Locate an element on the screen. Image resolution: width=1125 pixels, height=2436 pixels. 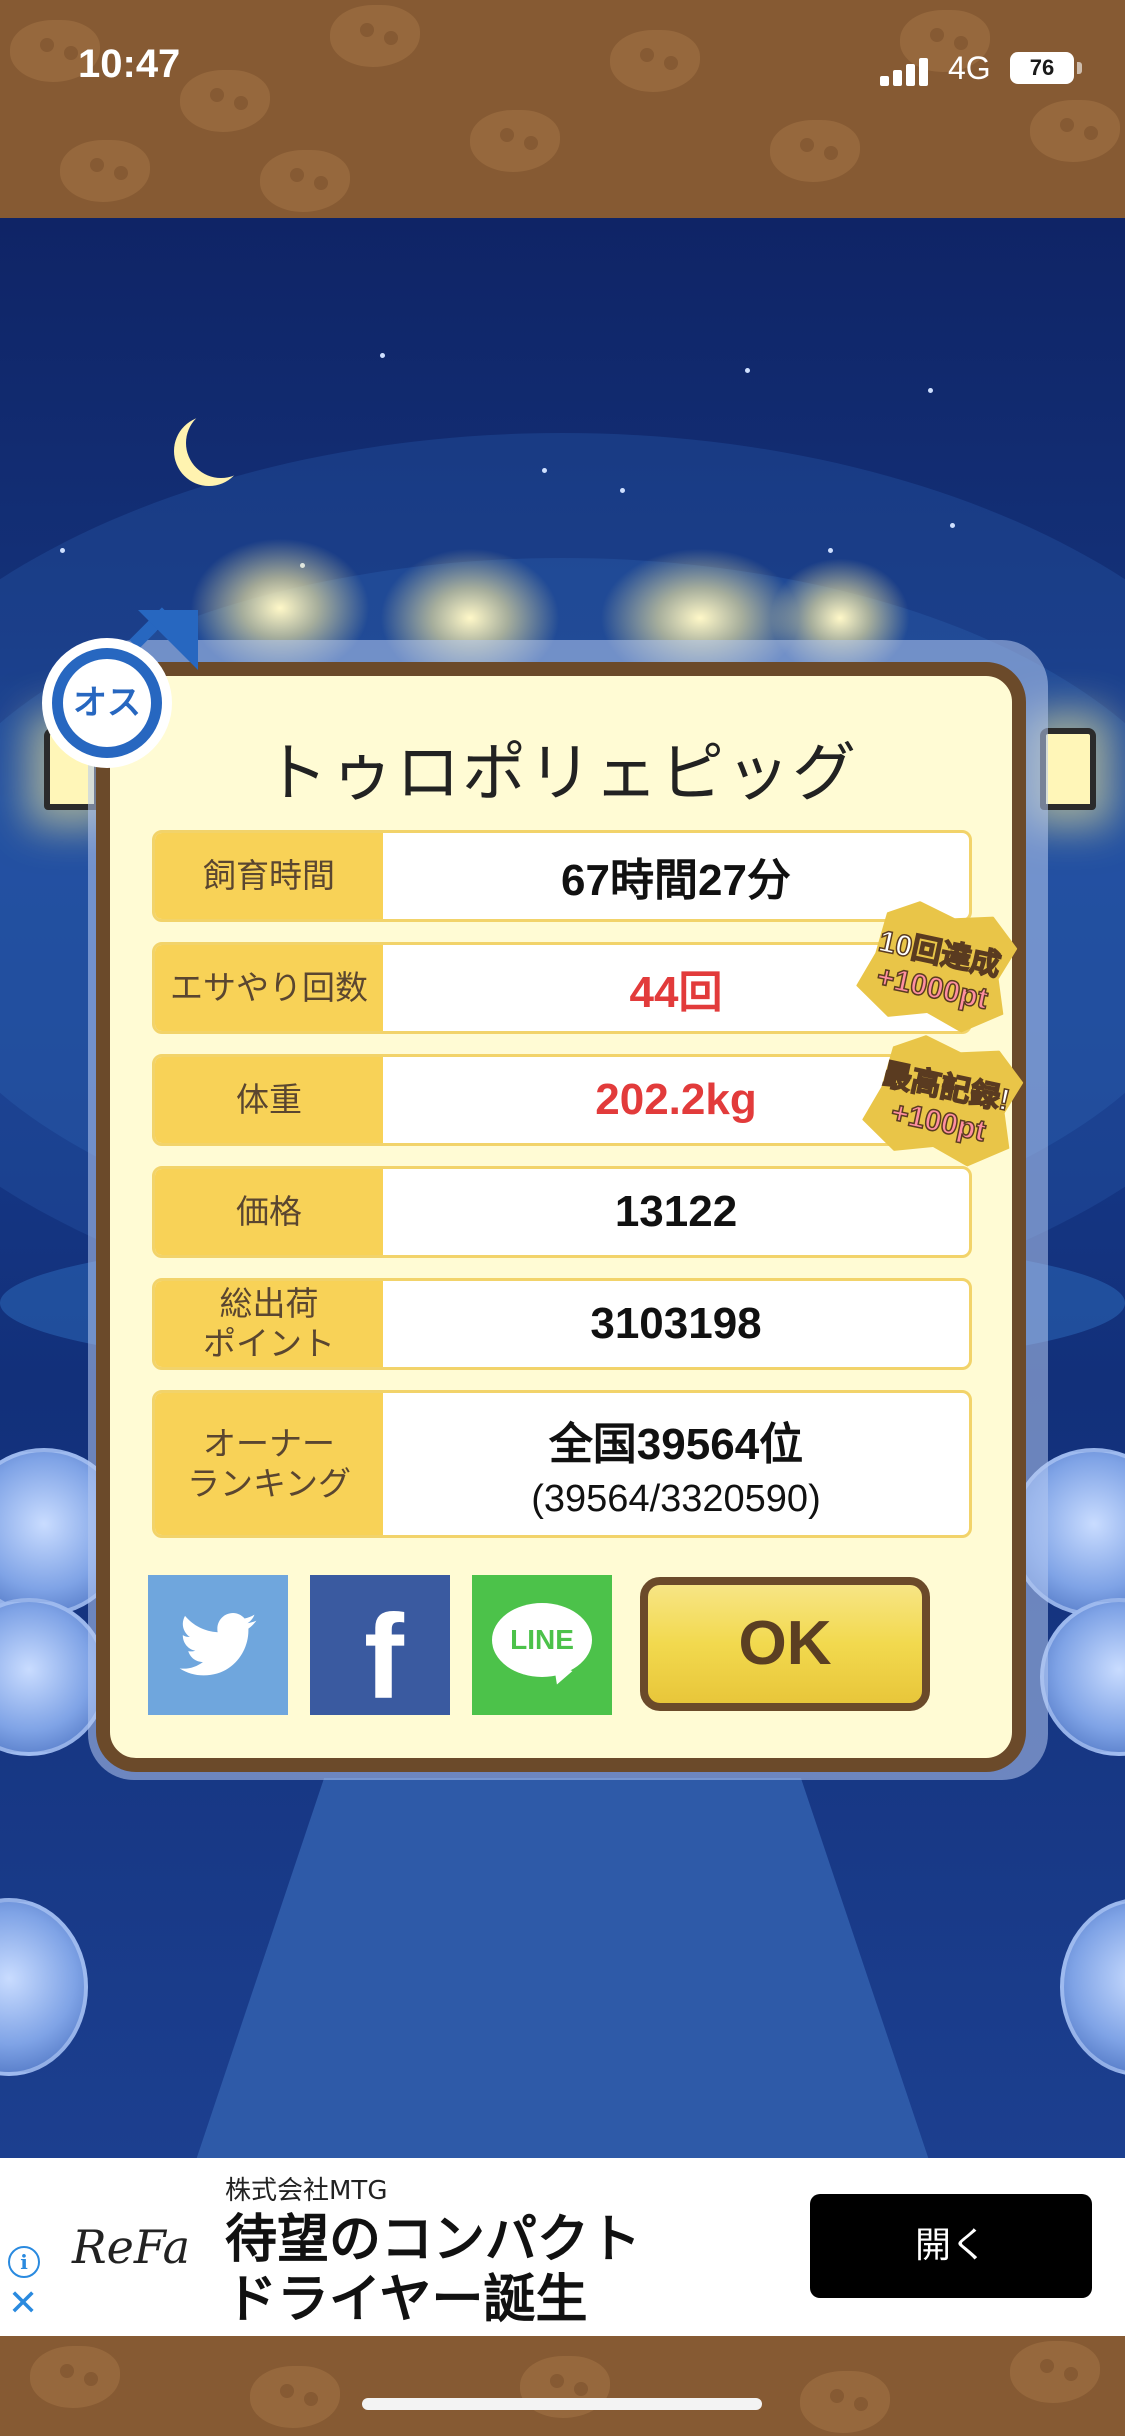
twitter-icon is located at coordinates (218, 1644).